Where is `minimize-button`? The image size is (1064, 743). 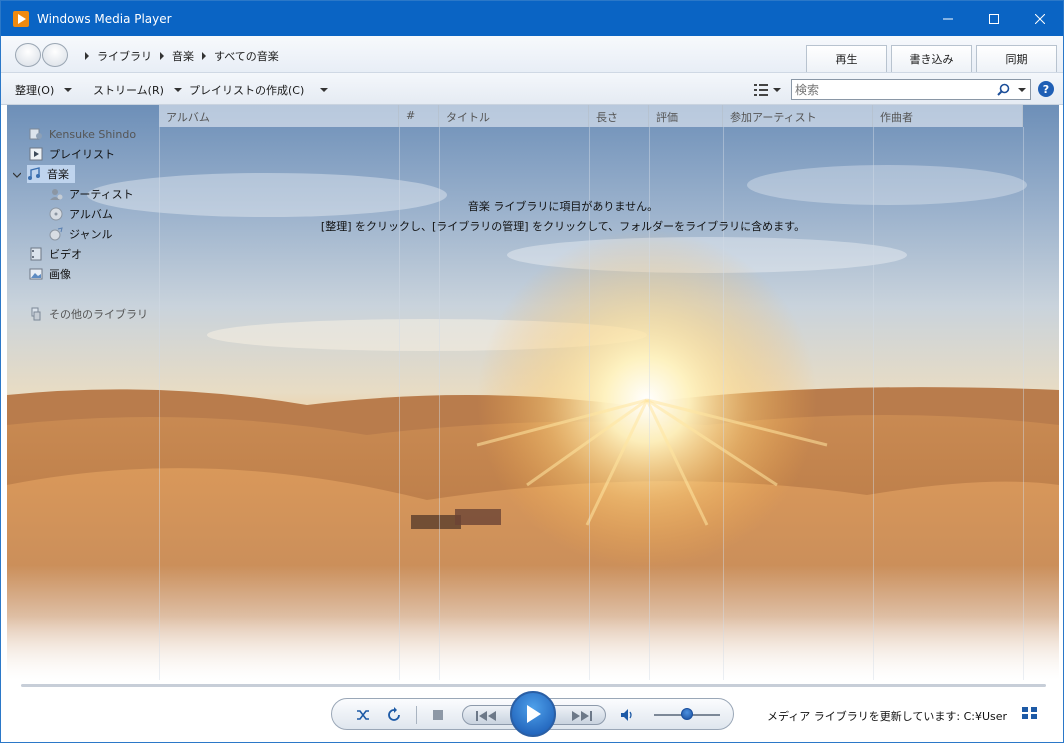 minimize-button is located at coordinates (948, 18).